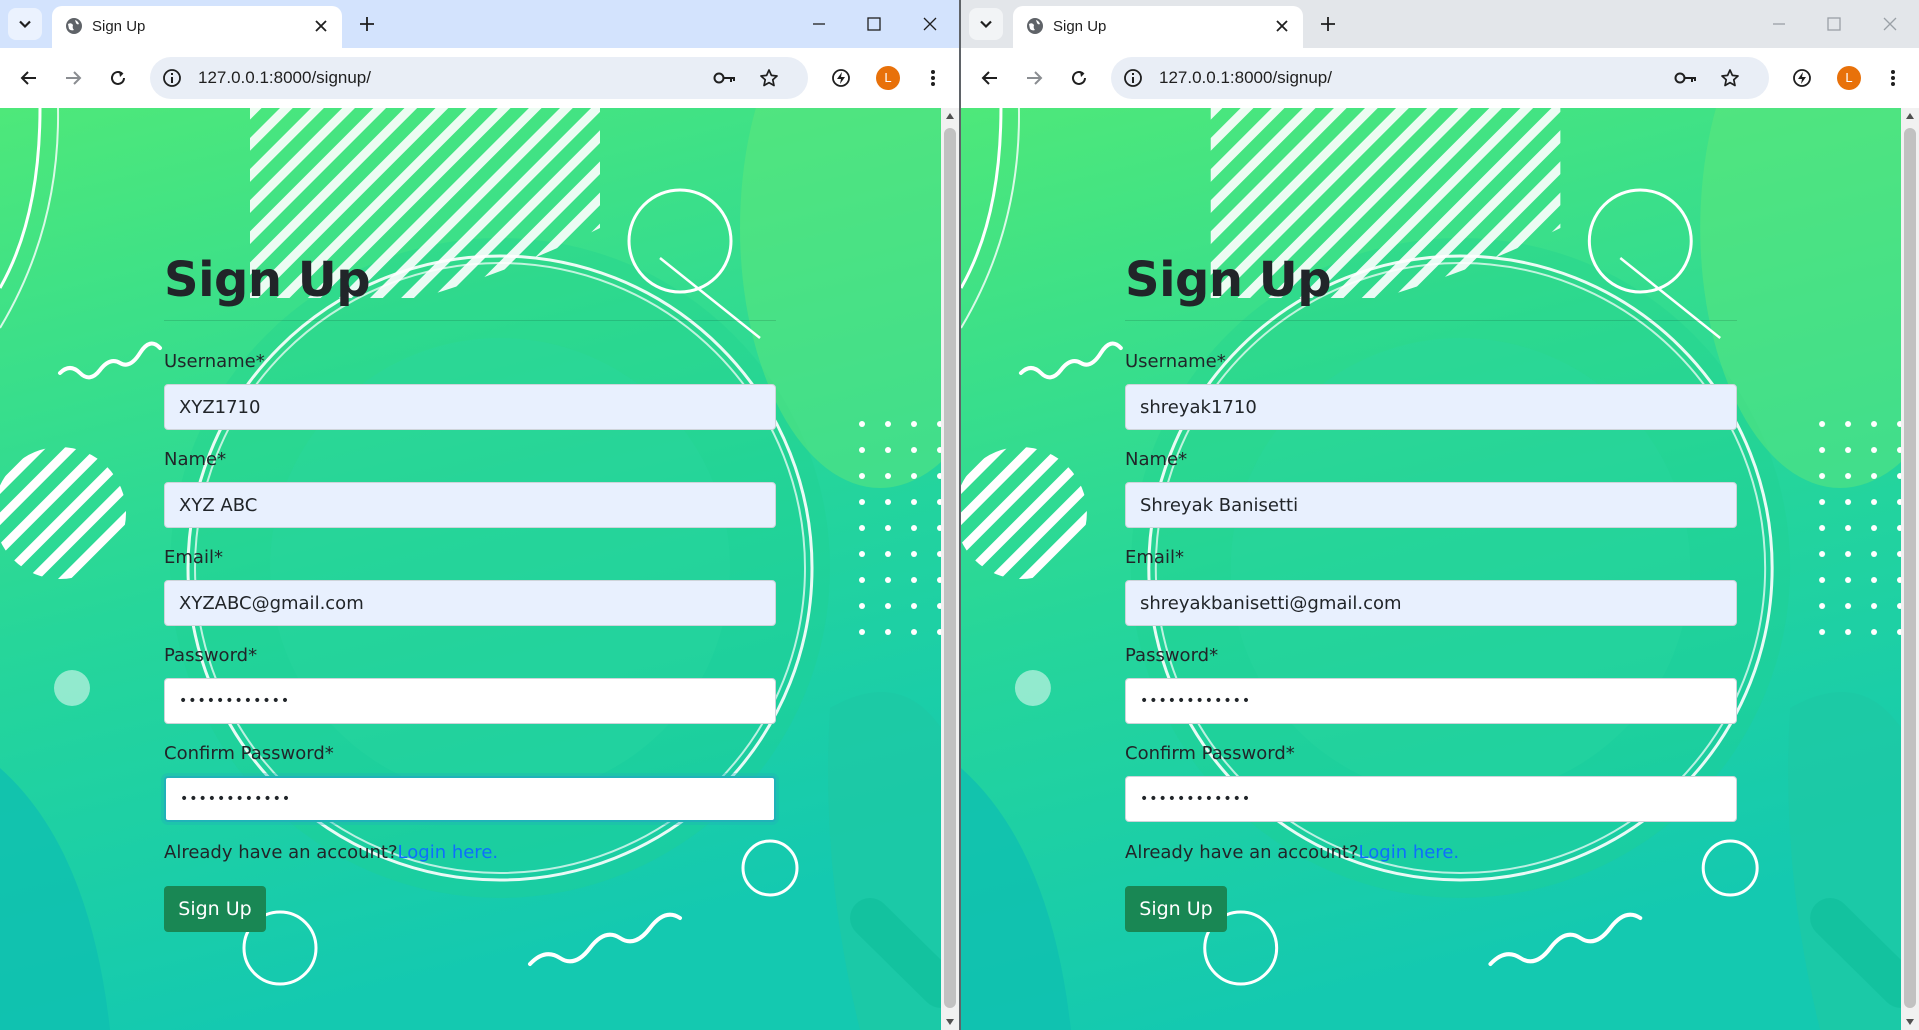  I want to click on login-prompt-text: Already have an account?, so click(281, 852).